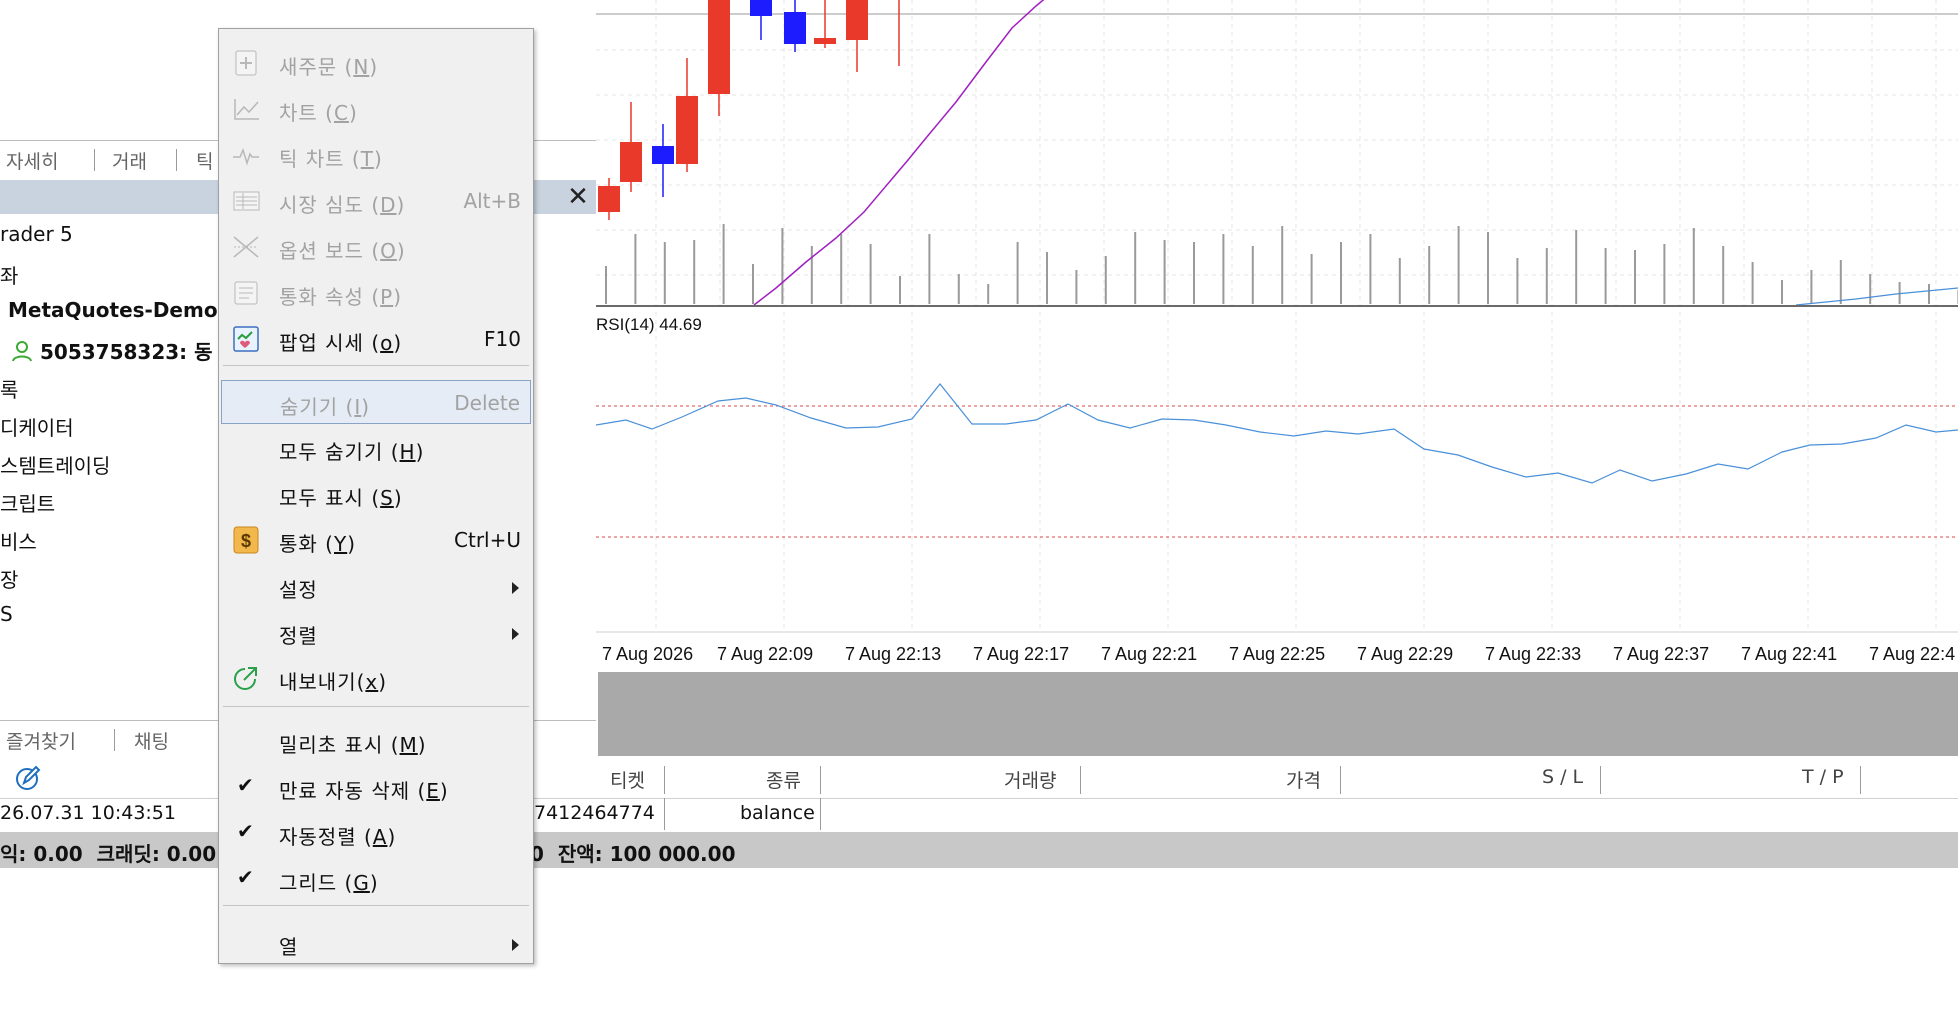  What do you see at coordinates (1912, 654) in the screenshot?
I see `time-label: 7 Aug 22:4` at bounding box center [1912, 654].